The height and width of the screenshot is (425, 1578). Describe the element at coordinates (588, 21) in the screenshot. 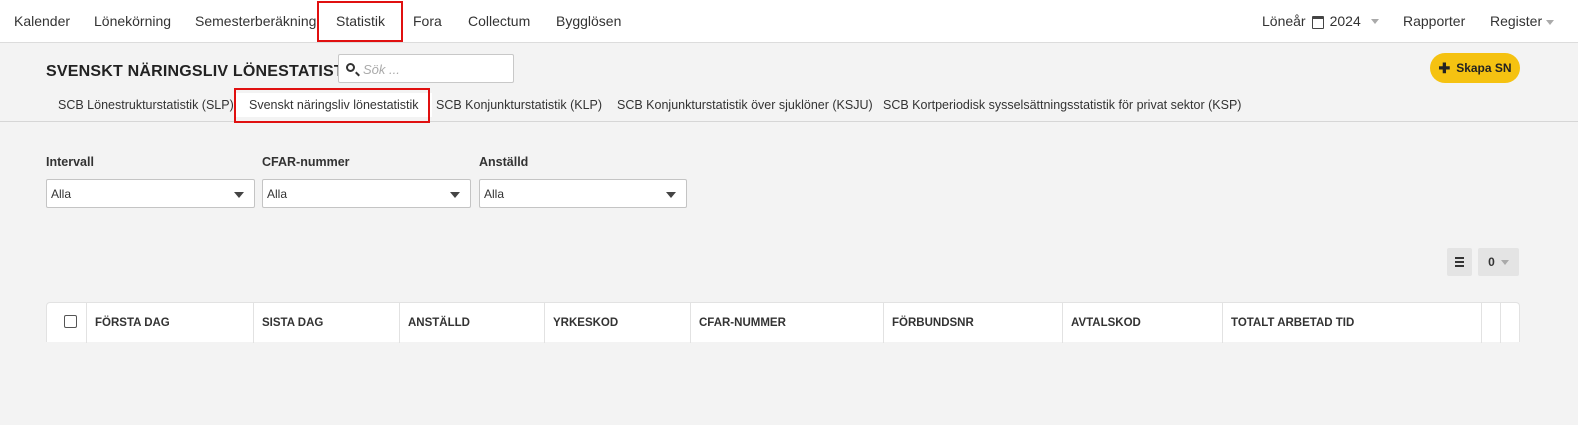

I see `nav-bygglosen: Bygglösen` at that location.